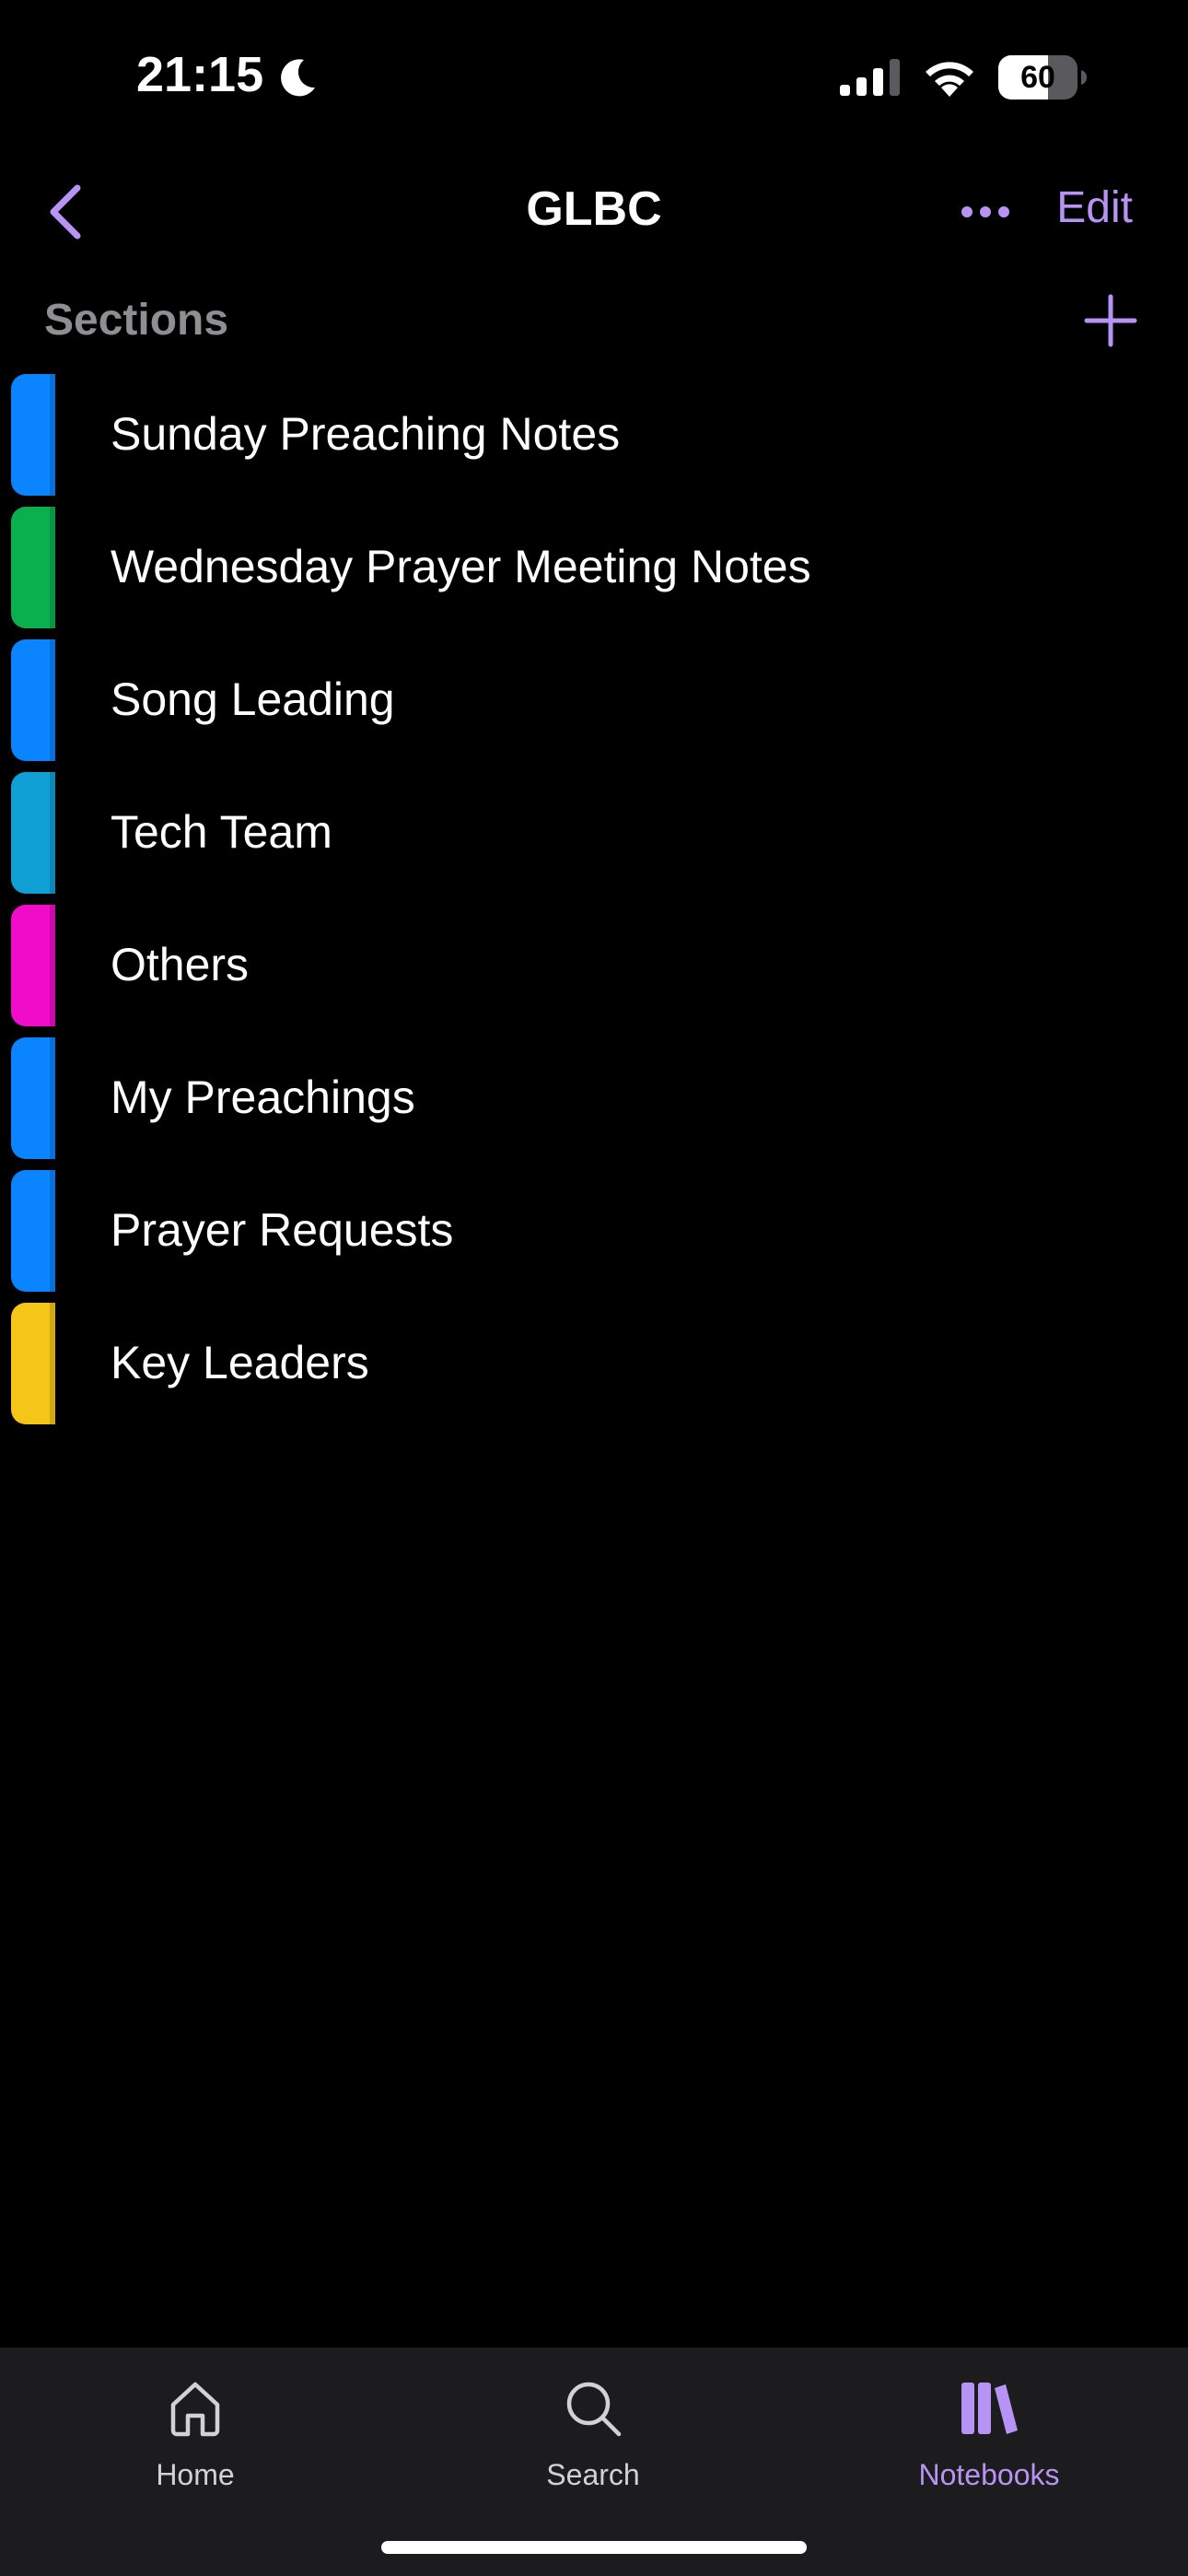 The height and width of the screenshot is (2576, 1188). I want to click on home-indicator, so click(594, 2547).